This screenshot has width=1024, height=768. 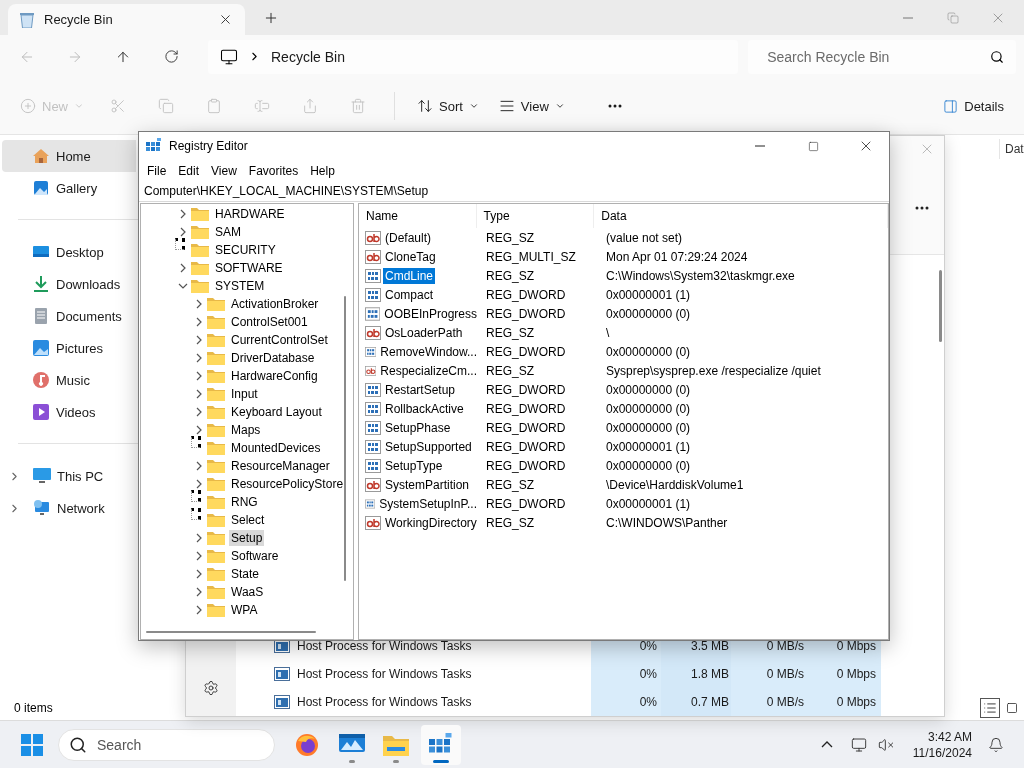 What do you see at coordinates (441, 744) in the screenshot?
I see `taskbar-app` at bounding box center [441, 744].